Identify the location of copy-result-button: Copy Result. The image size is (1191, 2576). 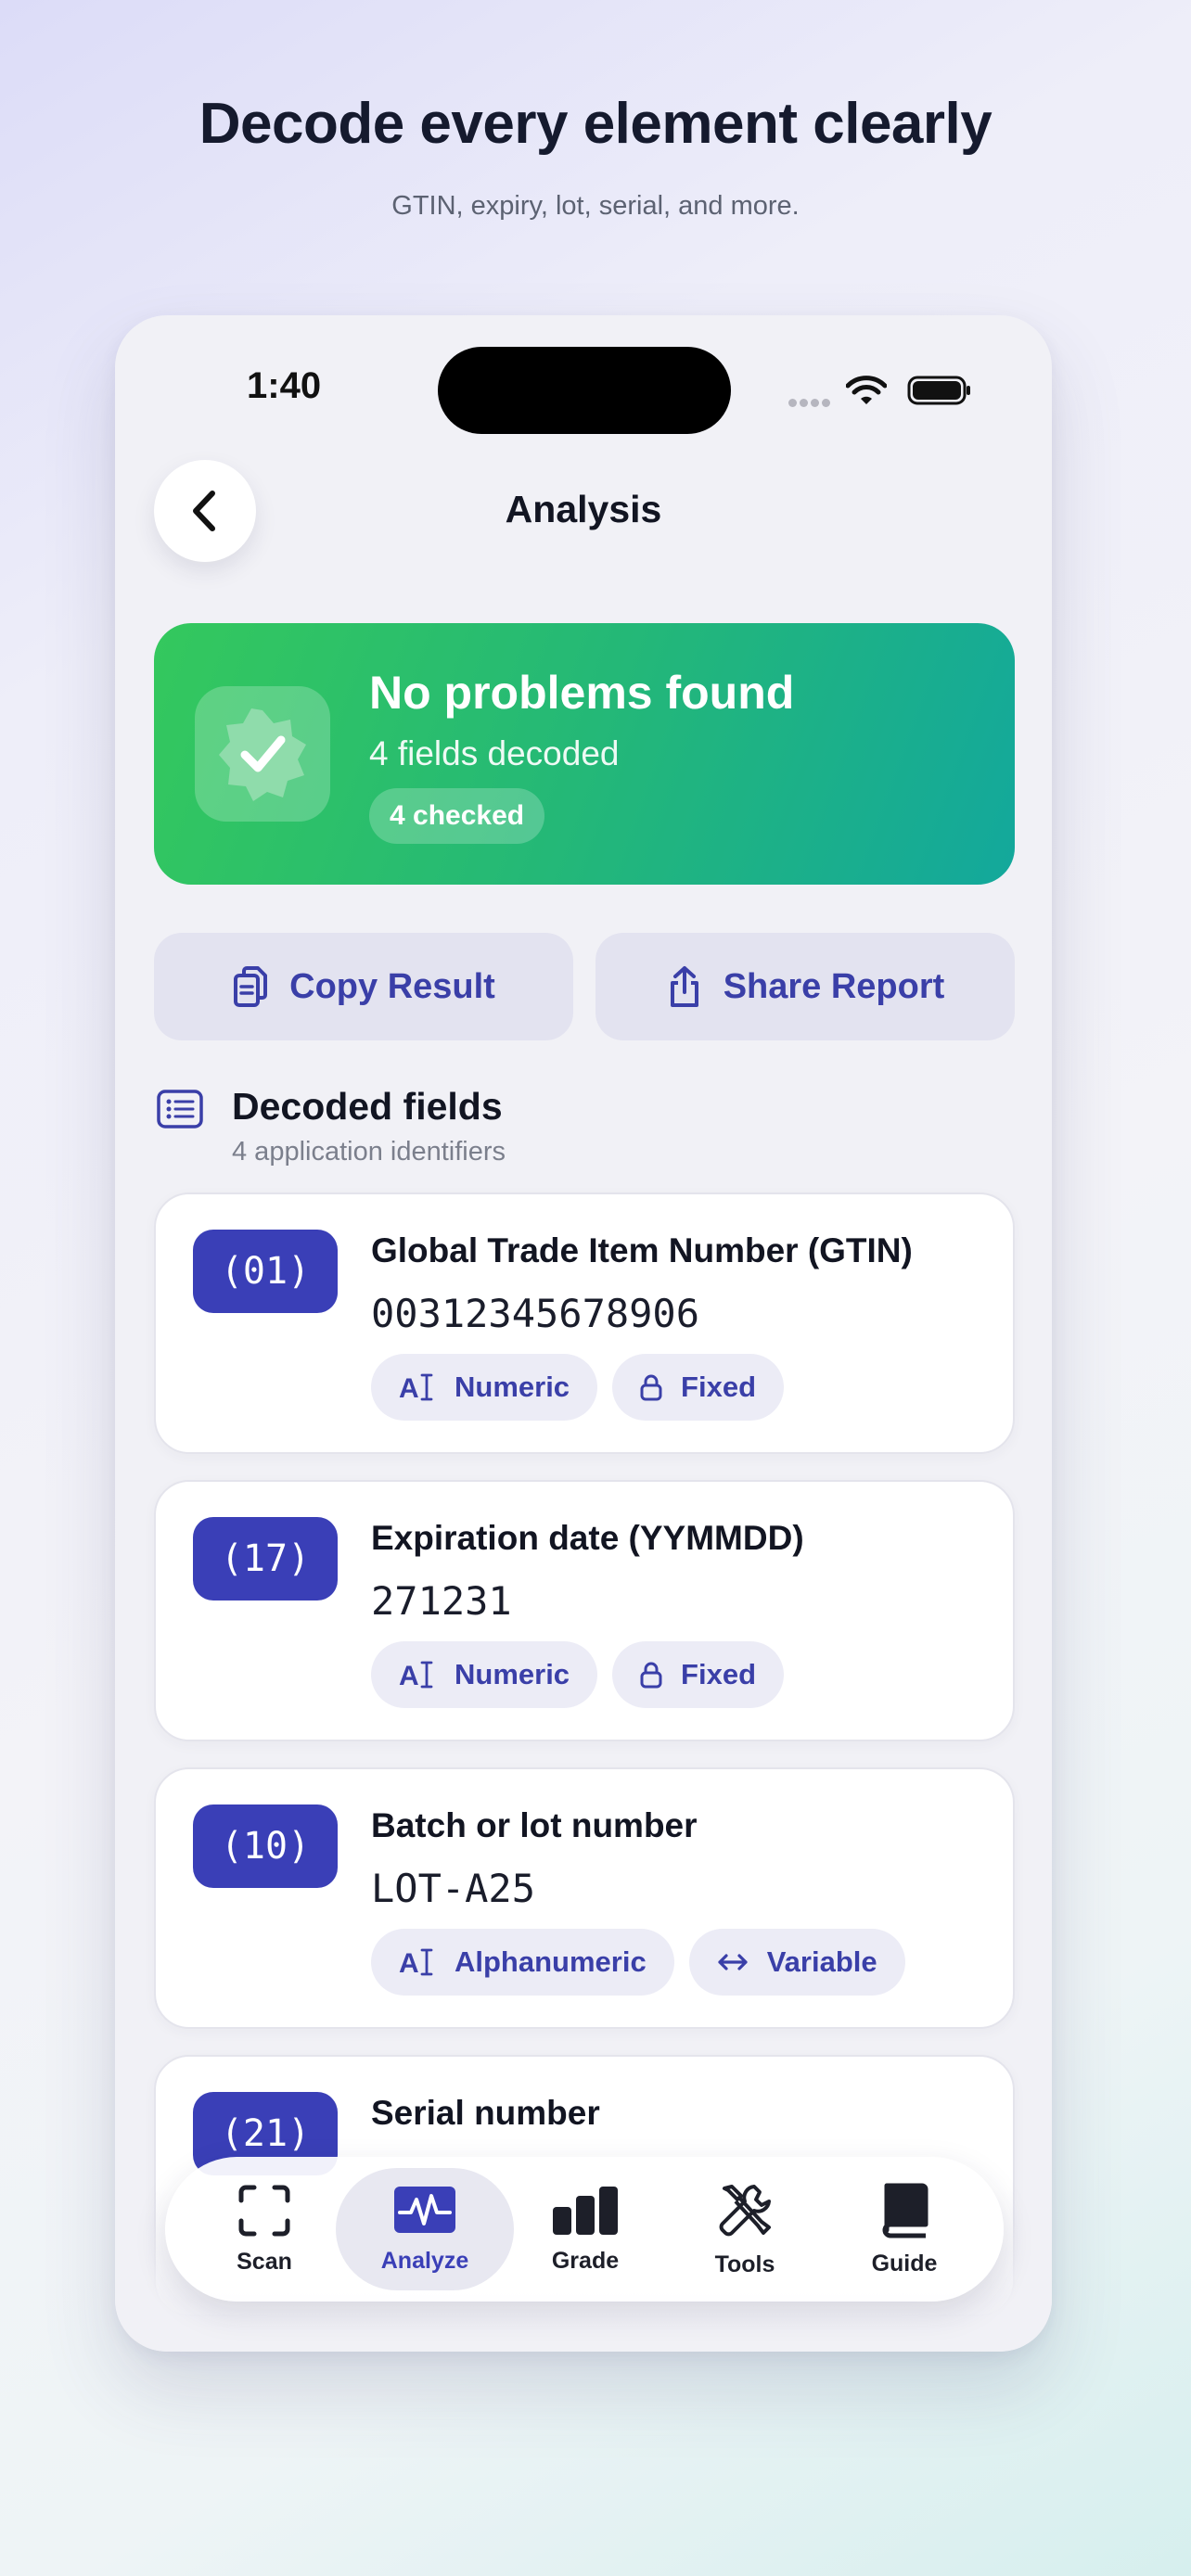
(363, 986).